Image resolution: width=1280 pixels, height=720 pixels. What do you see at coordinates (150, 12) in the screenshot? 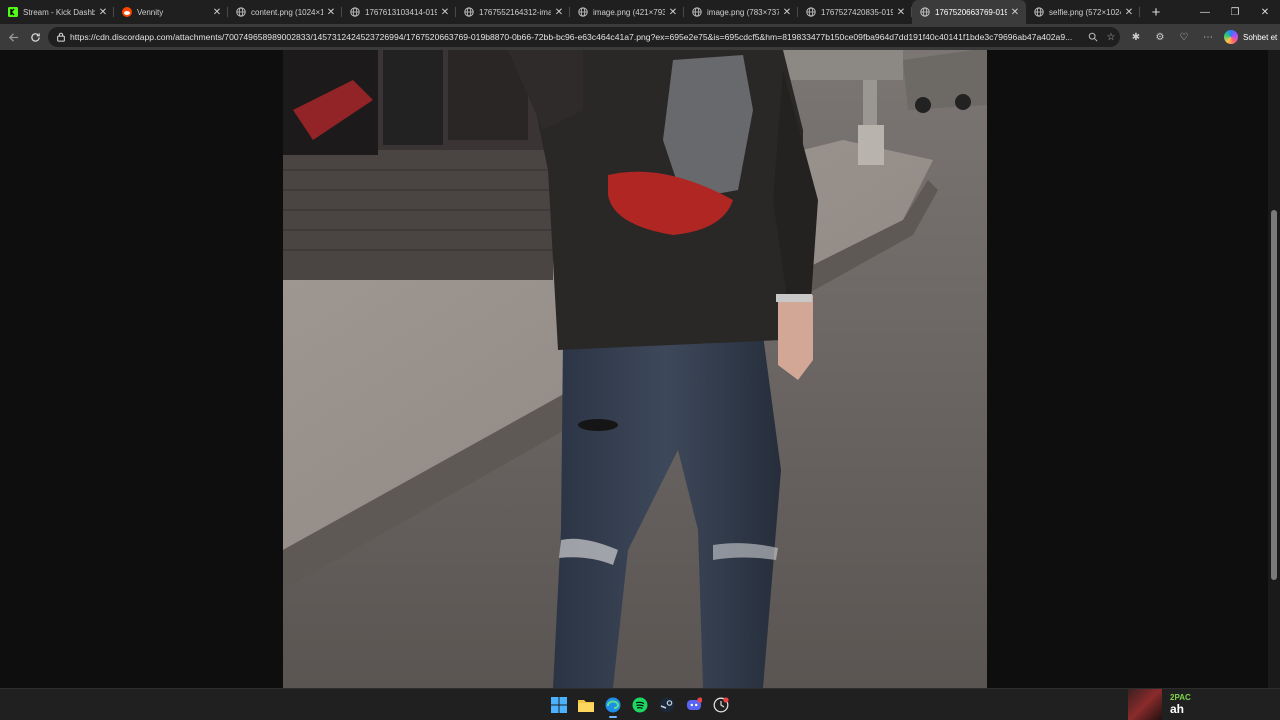
I see `tab-title: Vennity` at bounding box center [150, 12].